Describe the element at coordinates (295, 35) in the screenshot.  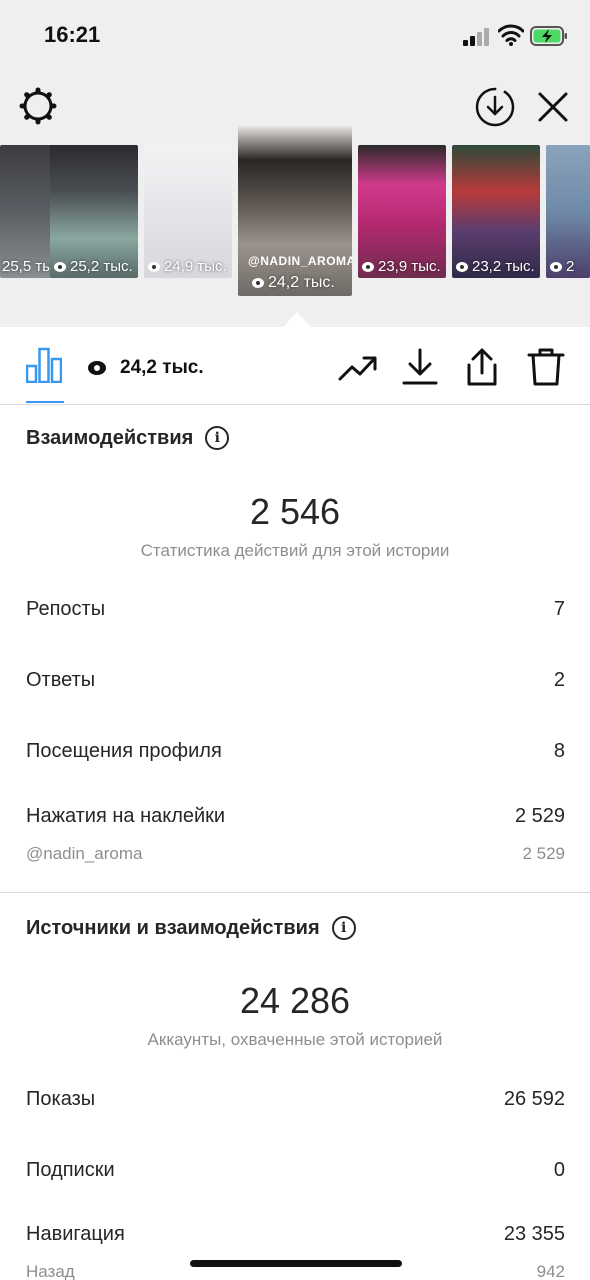
I see `status-bar: 16:21` at that location.